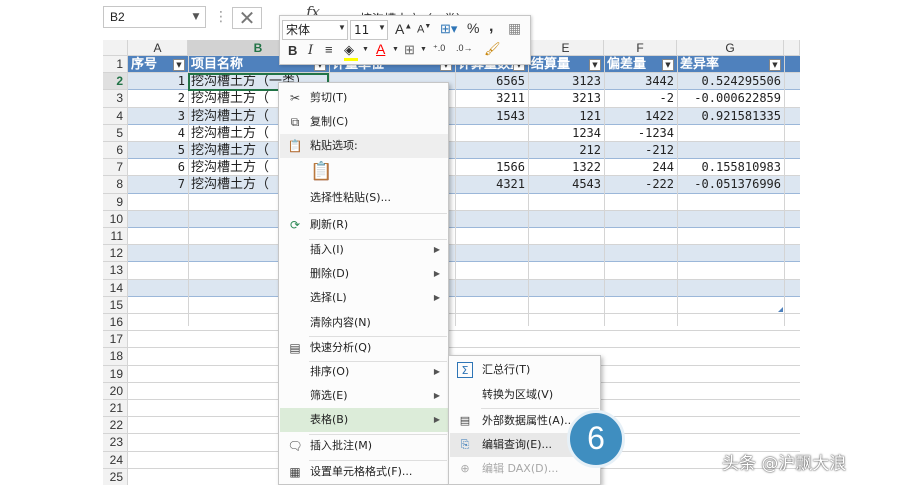 This screenshot has width=900, height=485. What do you see at coordinates (115, 476) in the screenshot?
I see `row-header: 25` at bounding box center [115, 476].